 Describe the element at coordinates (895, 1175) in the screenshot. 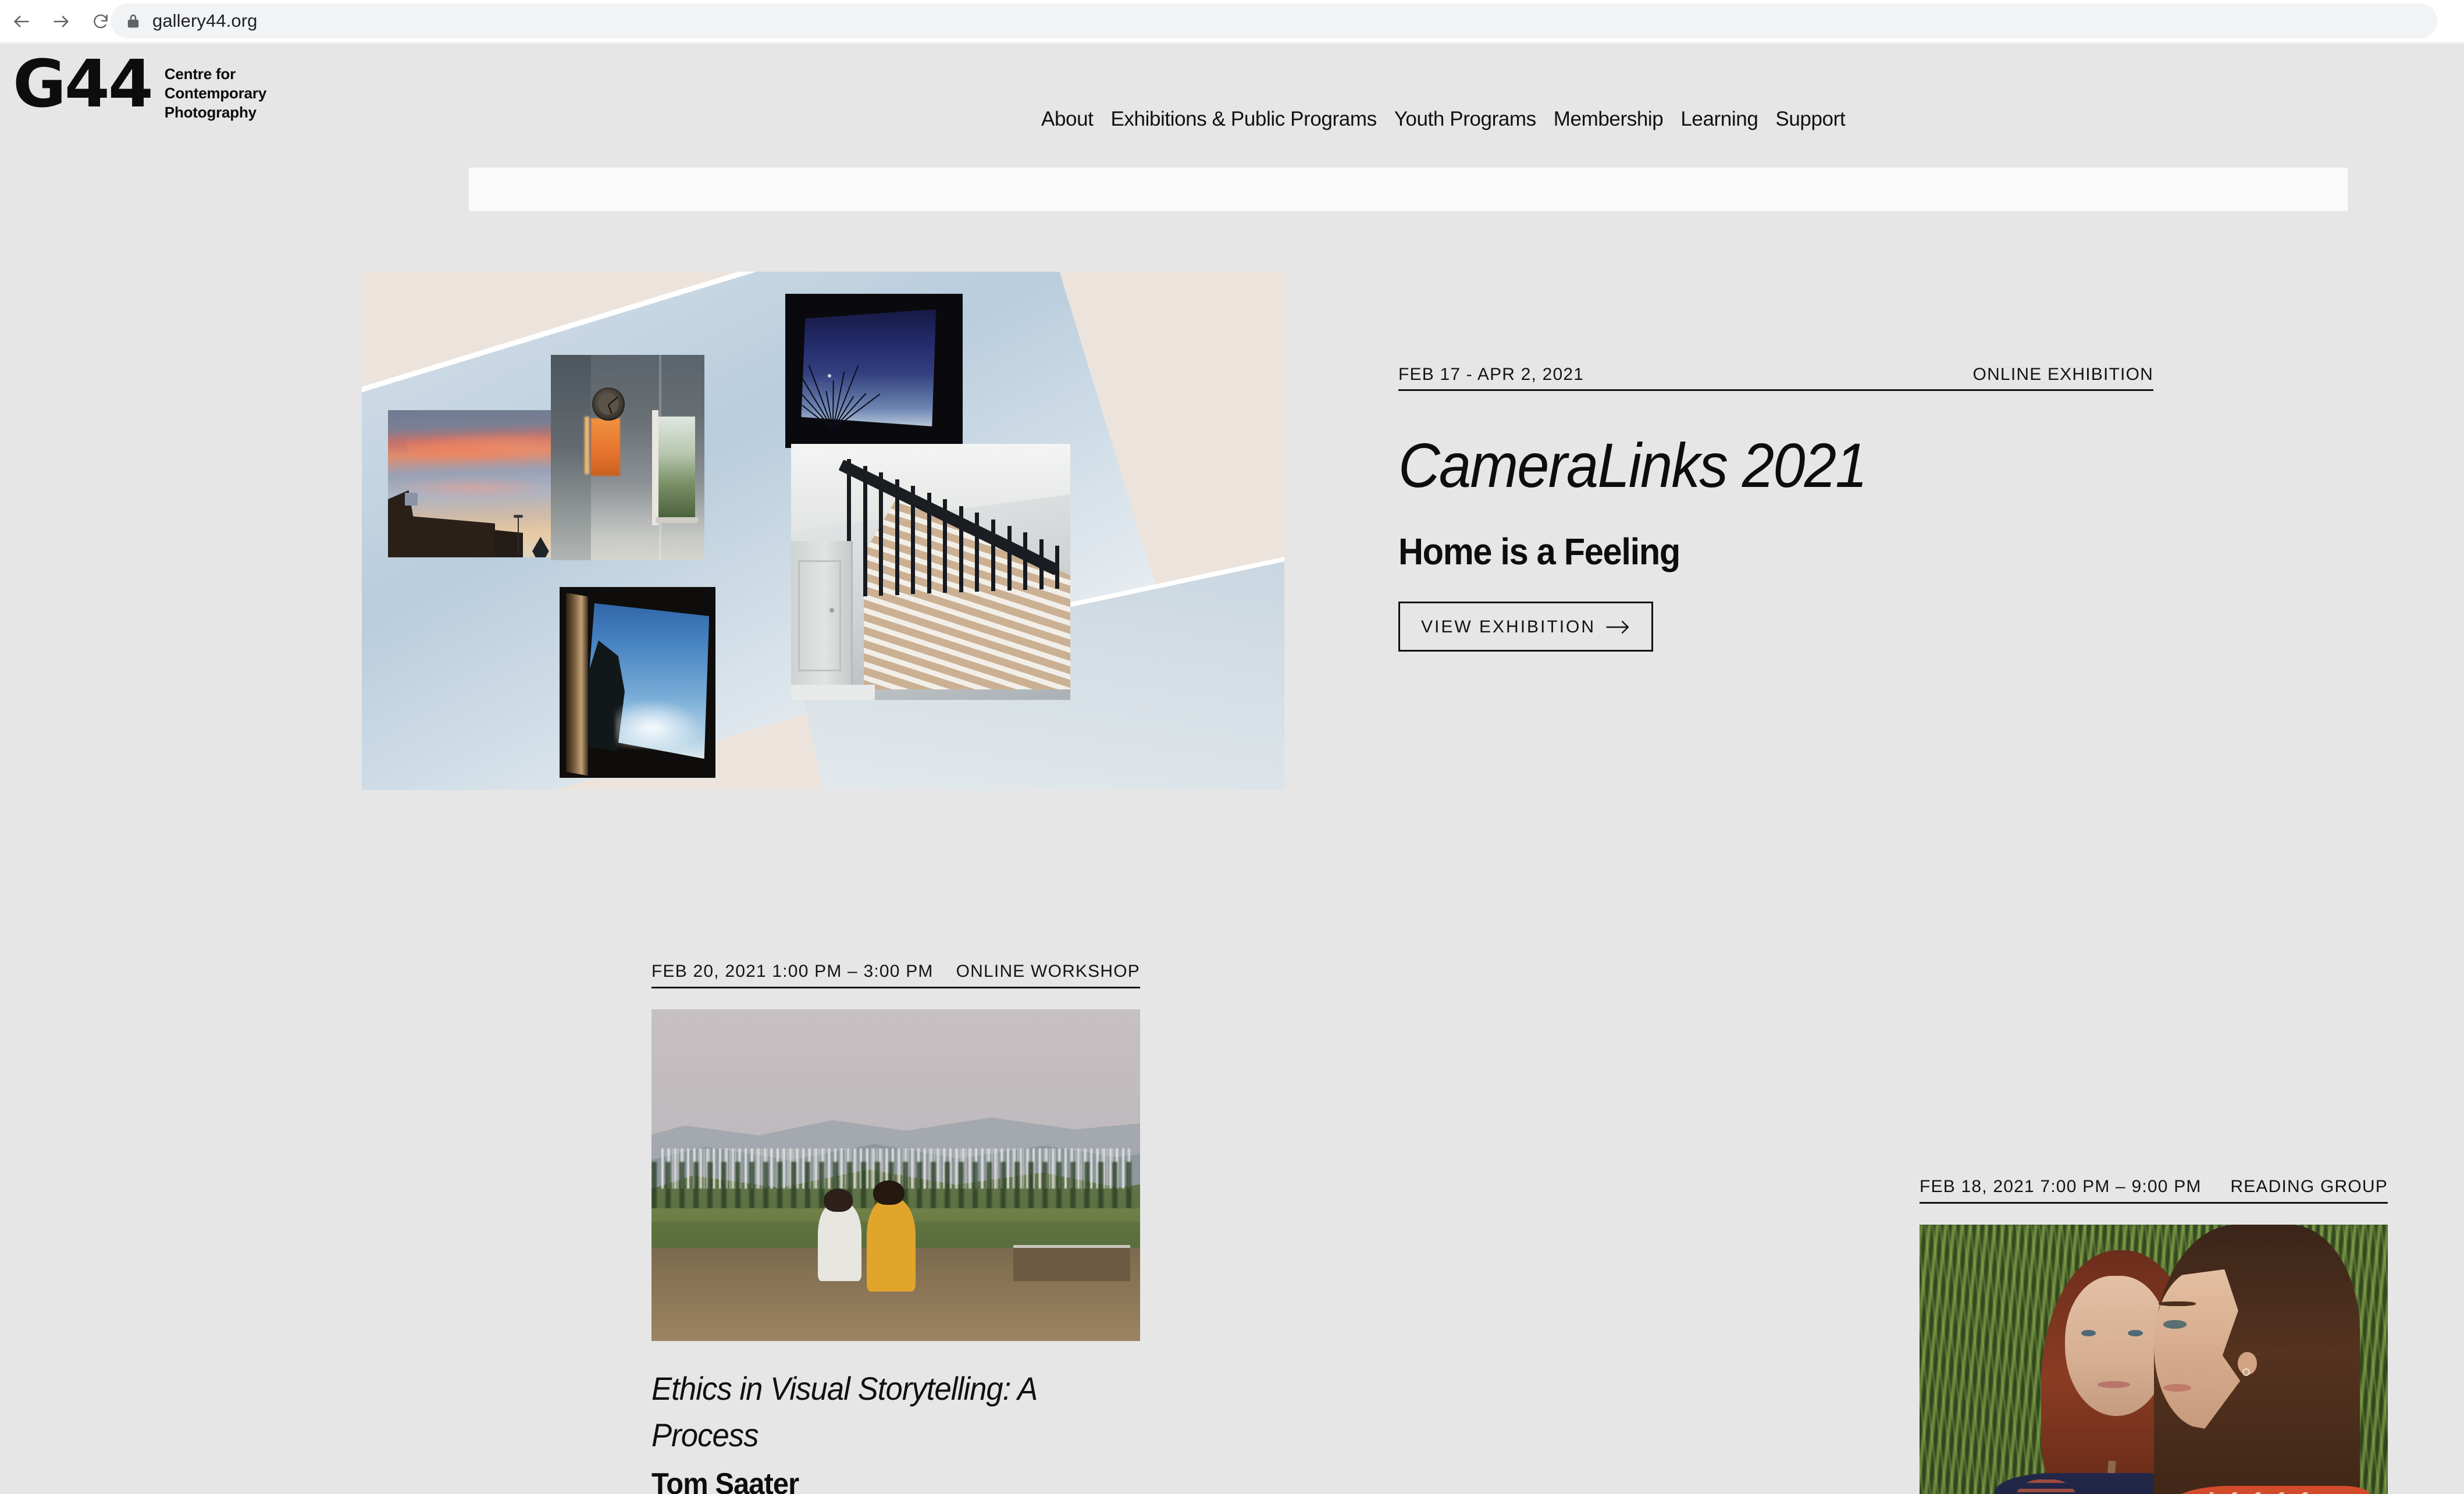

I see `workshop-image` at that location.